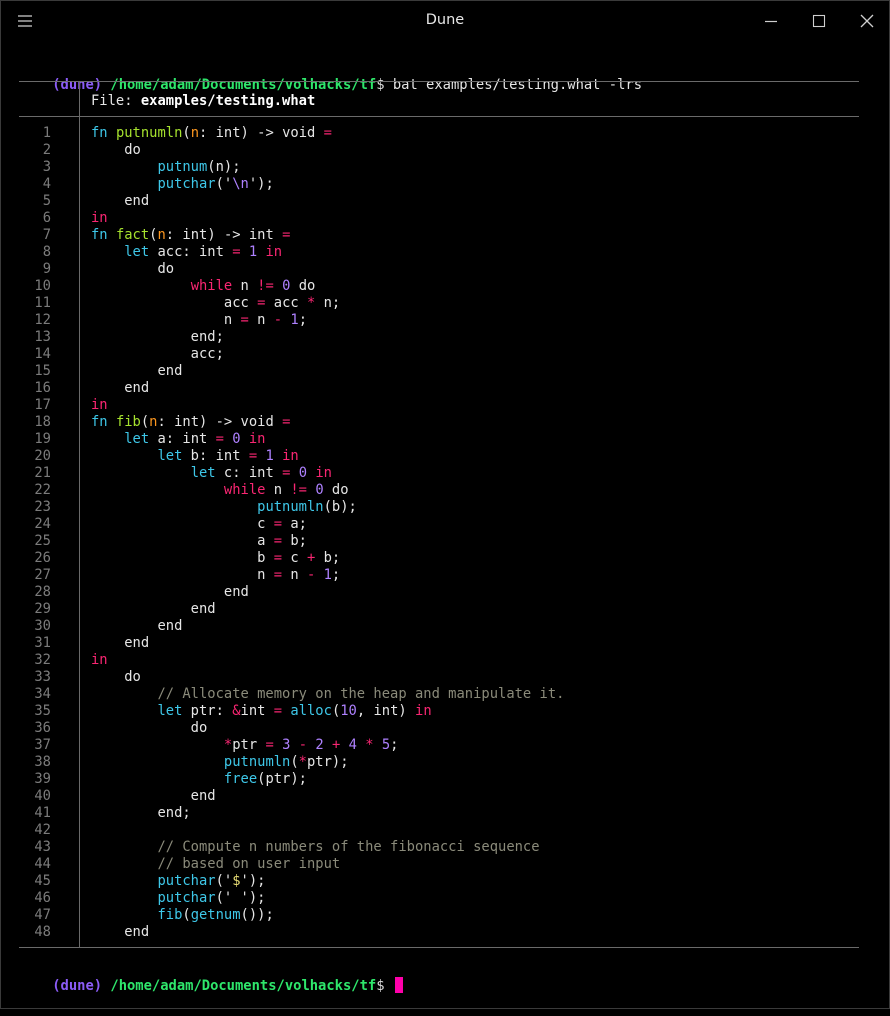 The image size is (890, 1016). Describe the element at coordinates (867, 21) in the screenshot. I see `close-icon` at that location.